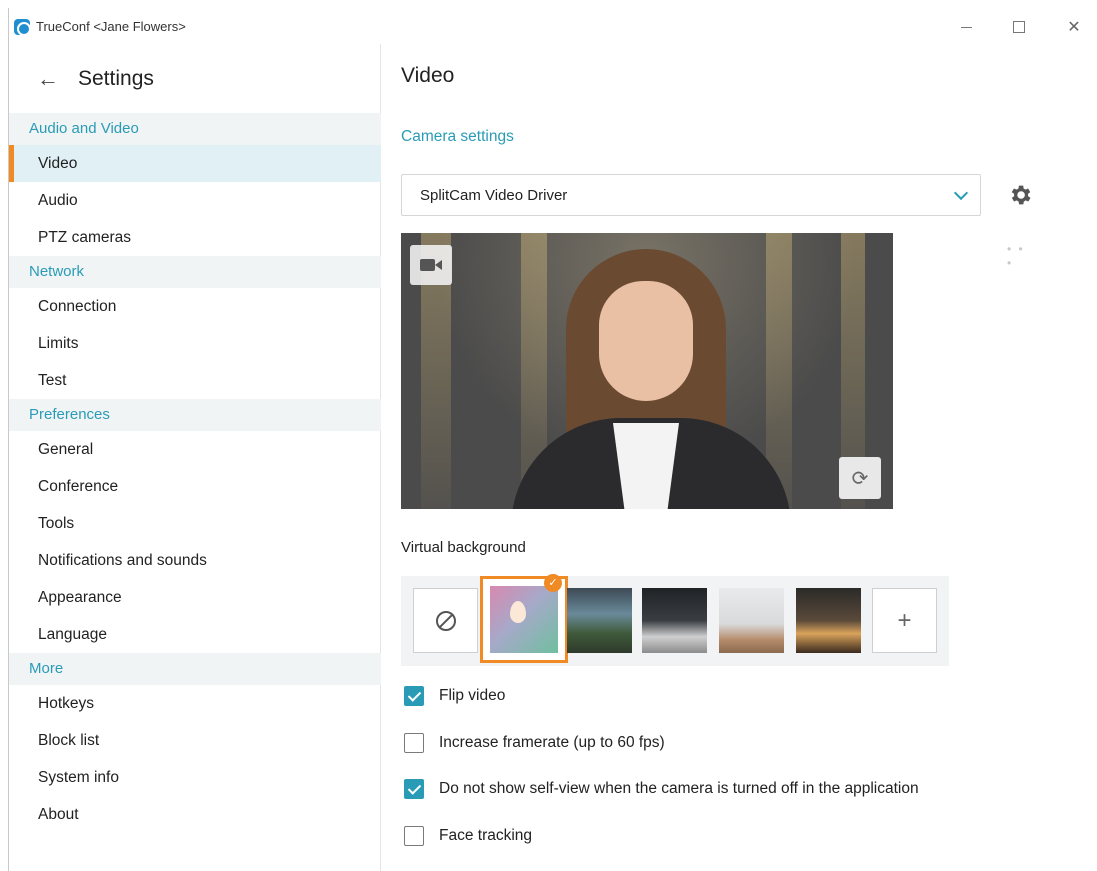 The height and width of the screenshot is (871, 1097). Describe the element at coordinates (195, 597) in the screenshot. I see `sidebar-item-appearance: Appearance` at that location.